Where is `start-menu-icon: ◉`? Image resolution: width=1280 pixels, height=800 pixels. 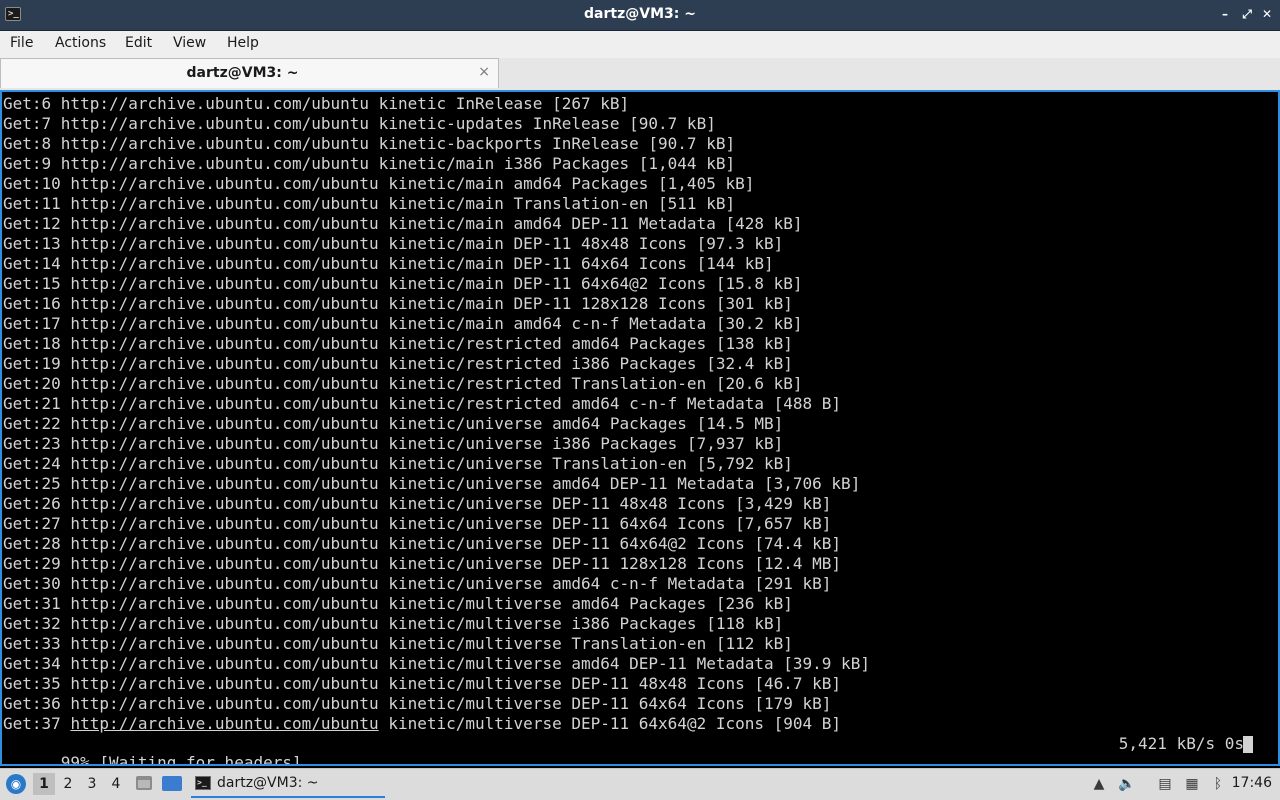
start-menu-icon: ◉ is located at coordinates (16, 784).